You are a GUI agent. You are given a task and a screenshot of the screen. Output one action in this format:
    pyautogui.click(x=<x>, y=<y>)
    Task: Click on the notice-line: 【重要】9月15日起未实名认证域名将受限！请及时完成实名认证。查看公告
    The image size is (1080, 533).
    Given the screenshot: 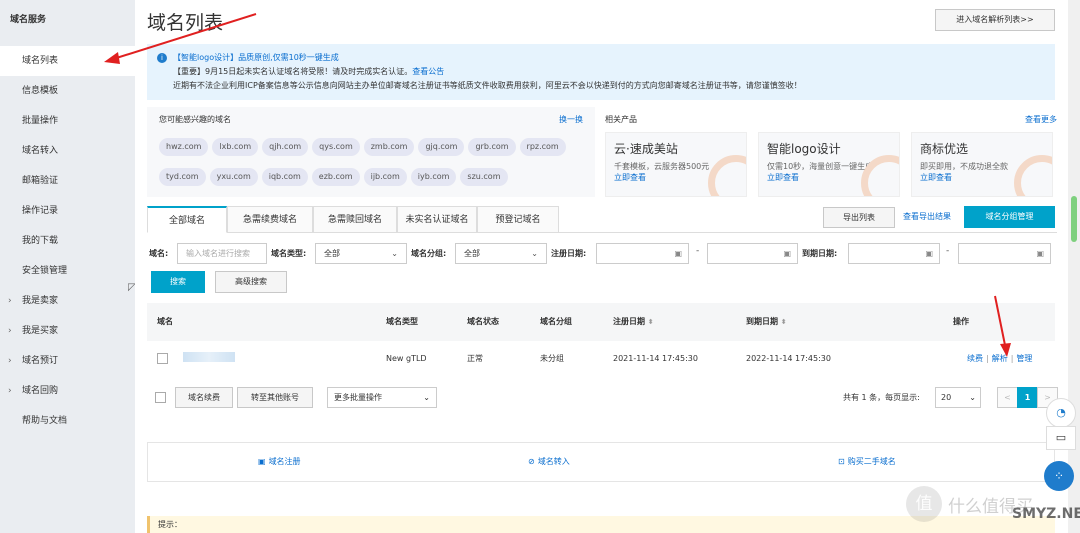 What is the action you would take?
    pyautogui.click(x=601, y=72)
    